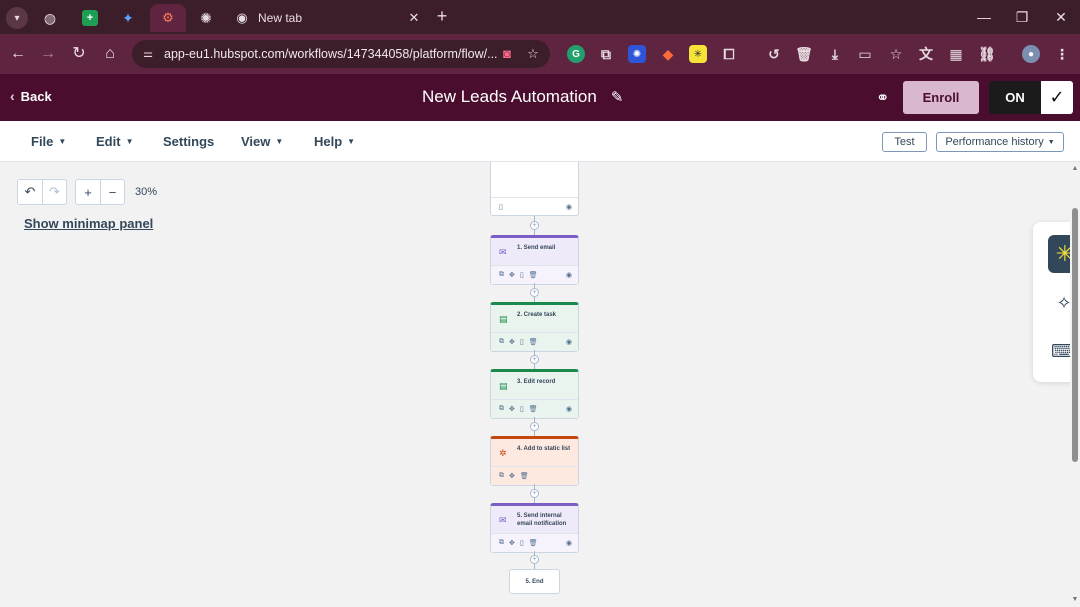 This screenshot has height=607, width=1080. What do you see at coordinates (334, 141) in the screenshot?
I see `menu-help: Help ▼` at bounding box center [334, 141].